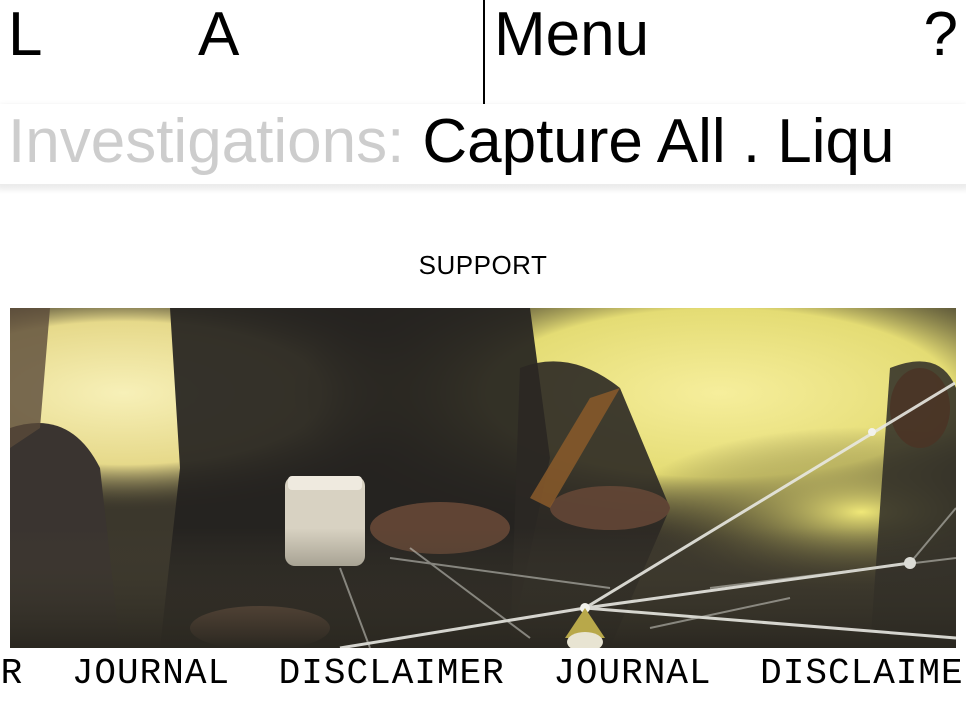 The width and height of the screenshot is (966, 702). I want to click on menu-button: Menu, so click(571, 35).